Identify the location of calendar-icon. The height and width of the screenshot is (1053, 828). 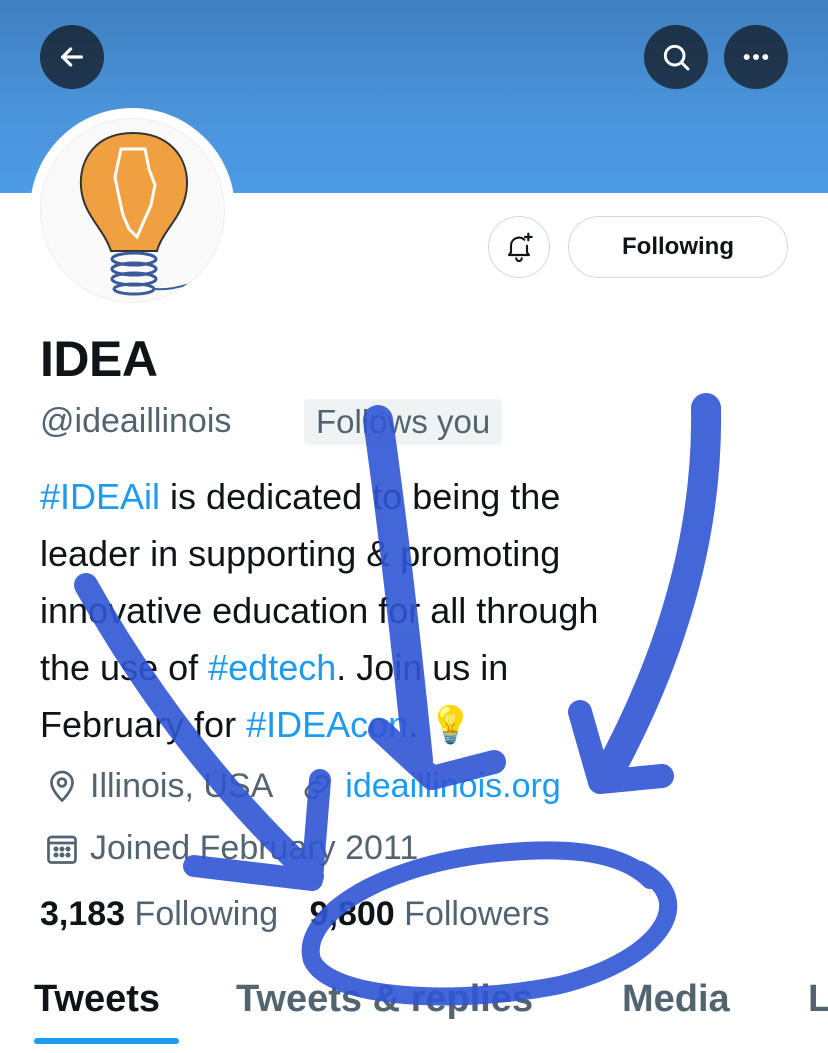
(62, 849).